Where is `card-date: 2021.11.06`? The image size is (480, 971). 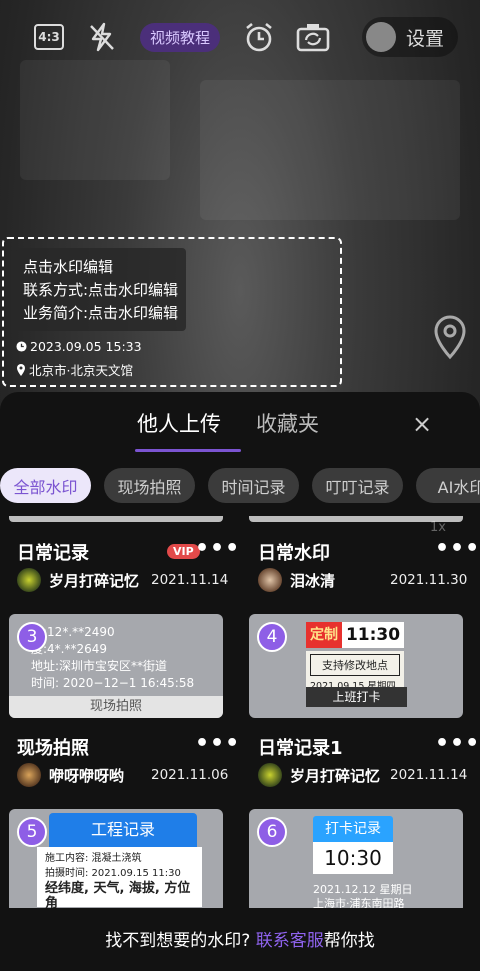
card-date: 2021.11.06 is located at coordinates (190, 775).